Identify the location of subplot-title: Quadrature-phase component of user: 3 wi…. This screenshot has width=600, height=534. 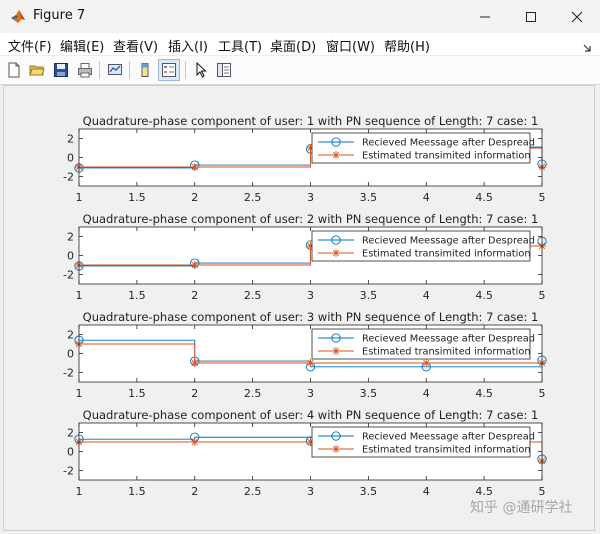
(311, 317).